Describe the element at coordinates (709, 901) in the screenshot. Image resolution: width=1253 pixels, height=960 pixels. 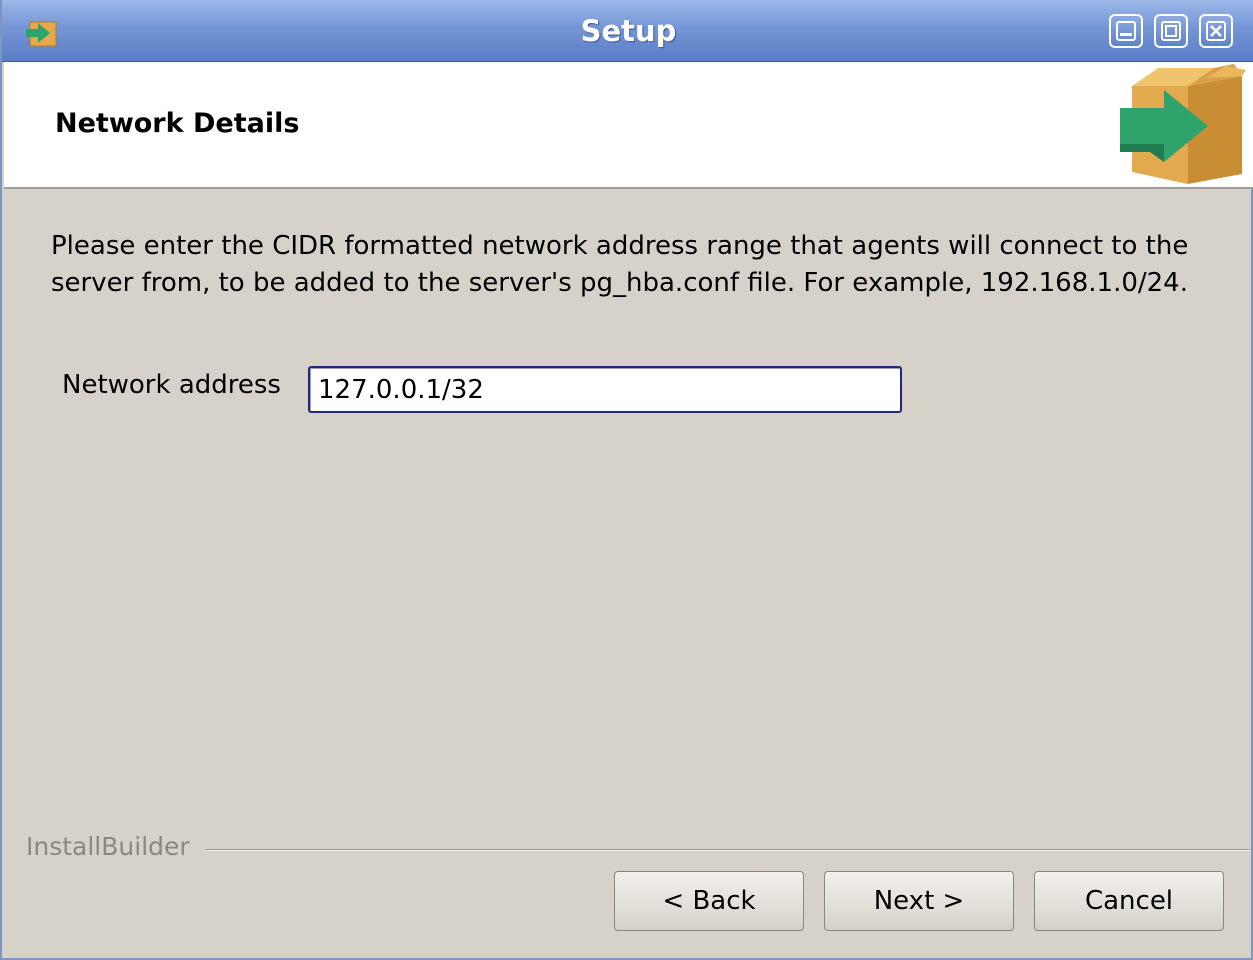
I see `back-button: < Back` at that location.